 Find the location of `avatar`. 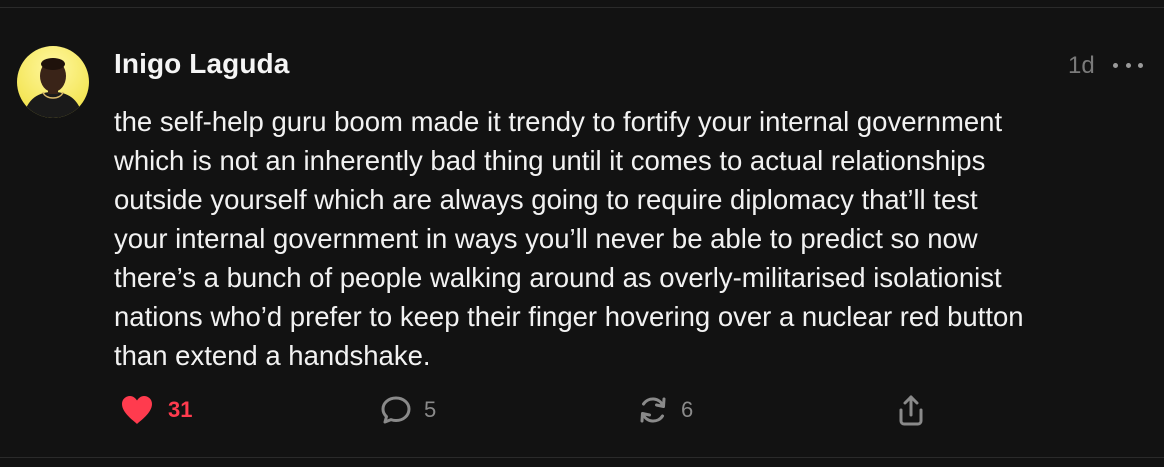

avatar is located at coordinates (53, 82).